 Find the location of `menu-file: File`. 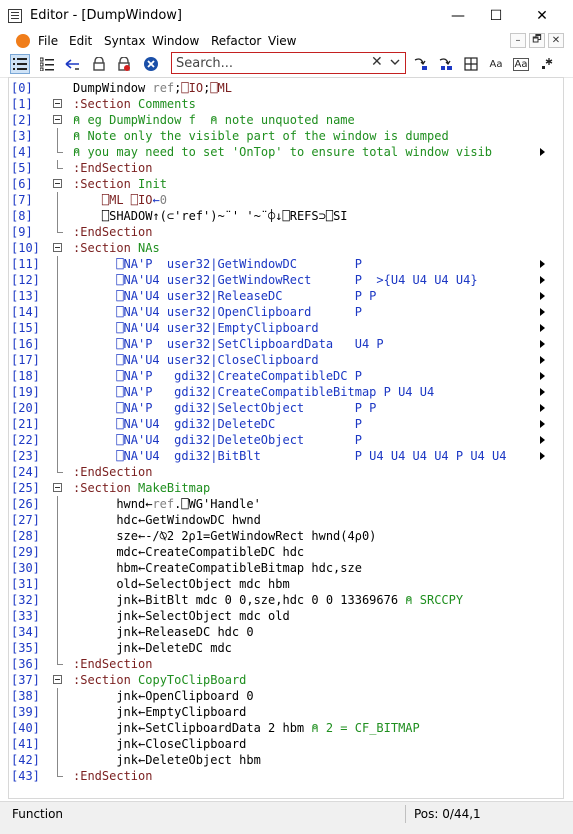

menu-file: File is located at coordinates (48, 41).